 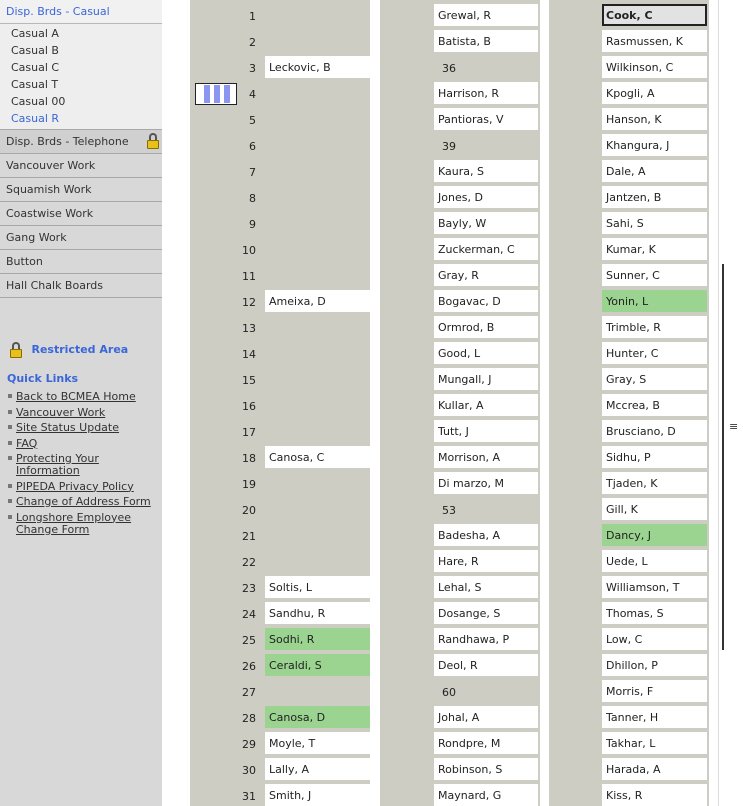 What do you see at coordinates (654, 249) in the screenshot?
I see `board-name-cell: Kumar, K` at bounding box center [654, 249].